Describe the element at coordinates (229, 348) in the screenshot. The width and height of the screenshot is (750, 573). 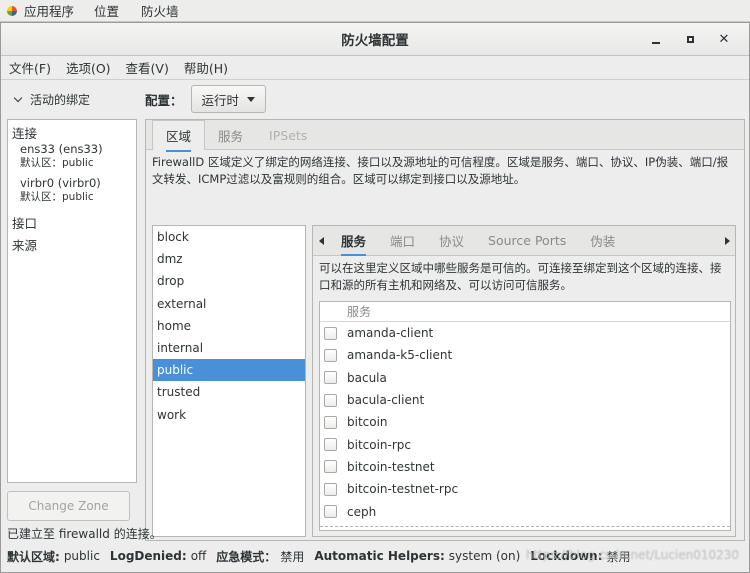
I see `zone-item-internal: internal` at that location.